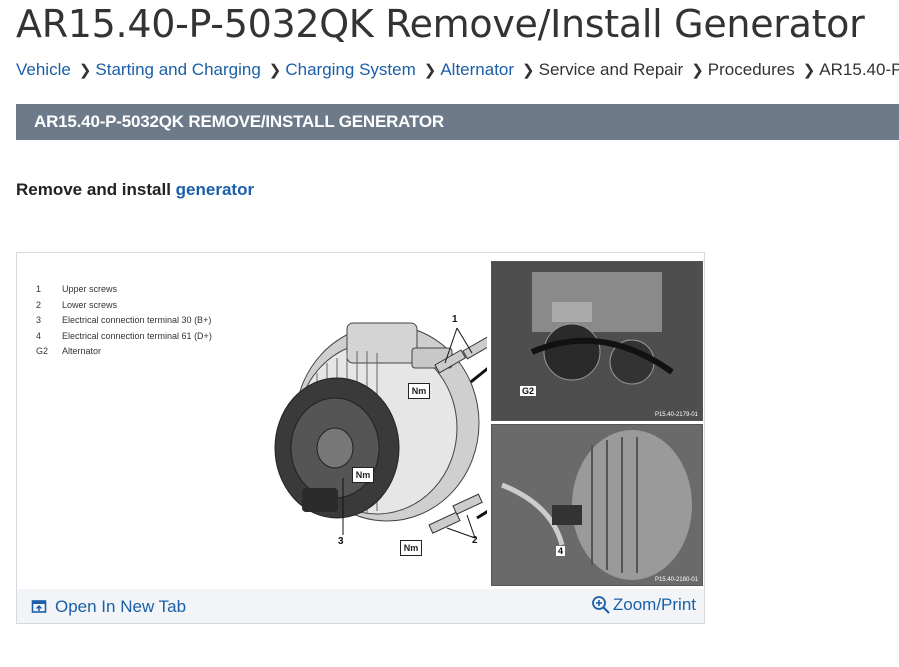 Image resolution: width=899 pixels, height=667 pixels. What do you see at coordinates (350, 70) in the screenshot?
I see `breadcrumb-item: Charging System` at bounding box center [350, 70].